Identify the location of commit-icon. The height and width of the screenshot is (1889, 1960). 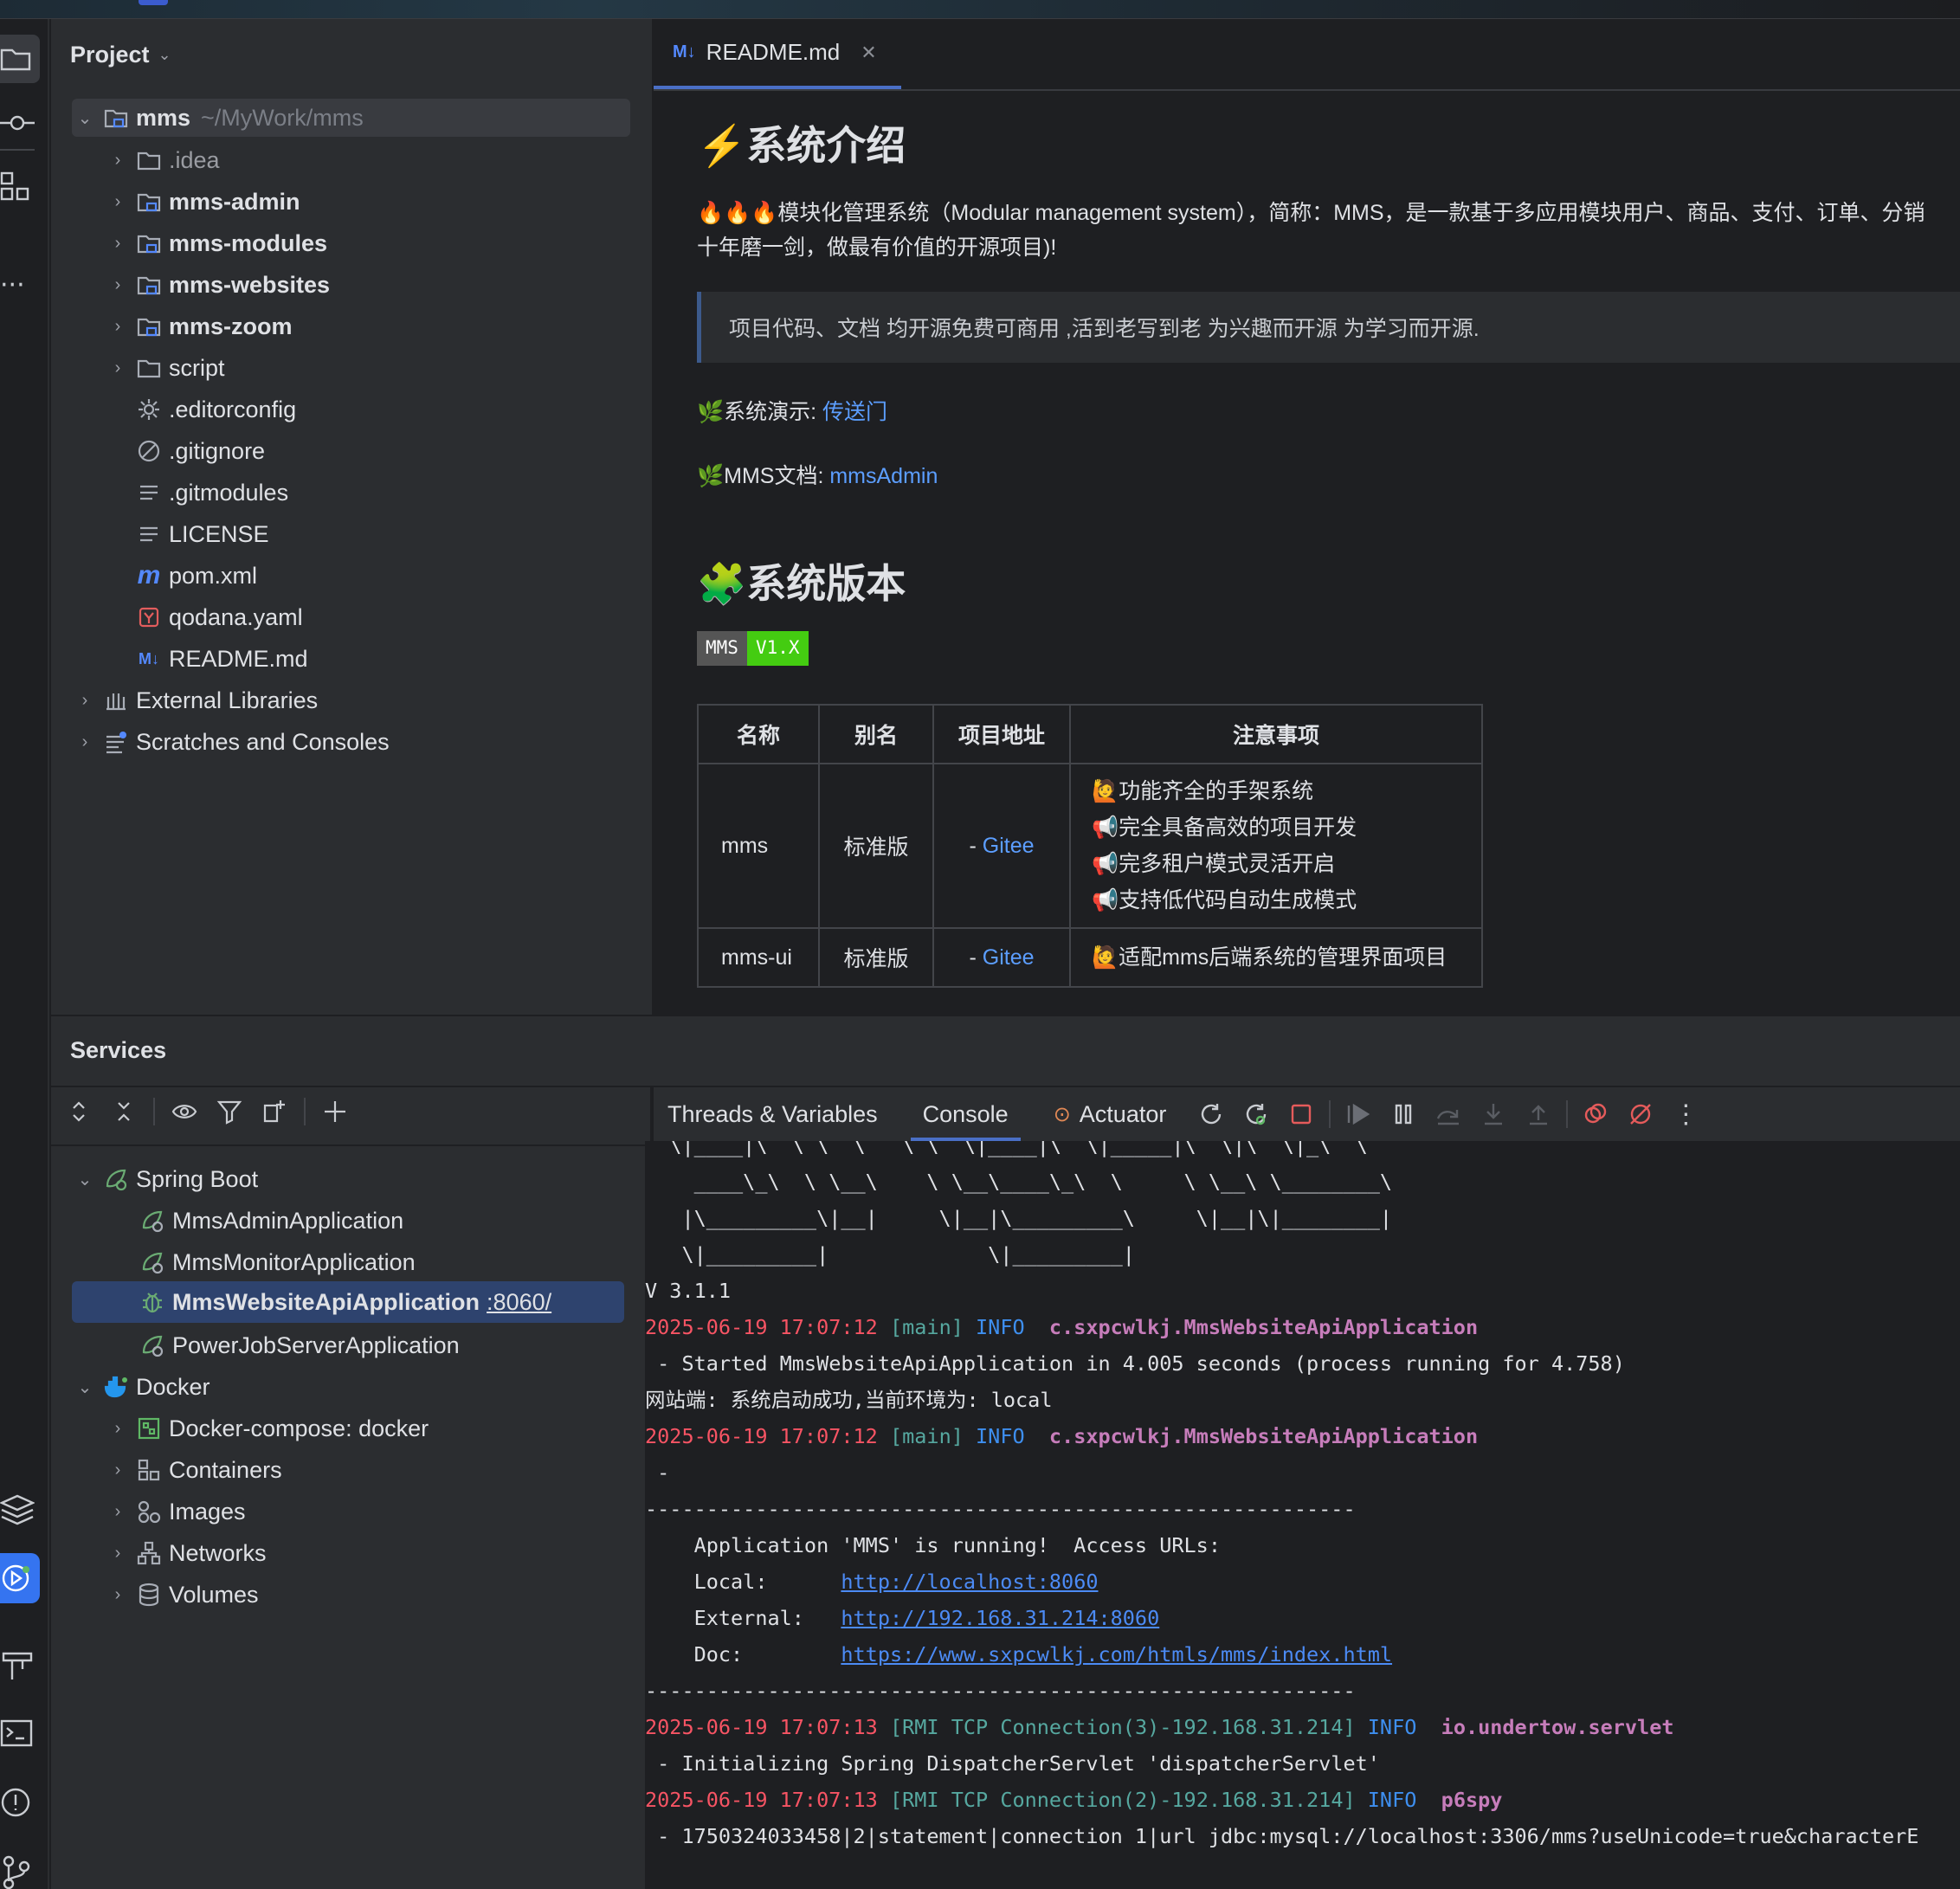
(21, 130).